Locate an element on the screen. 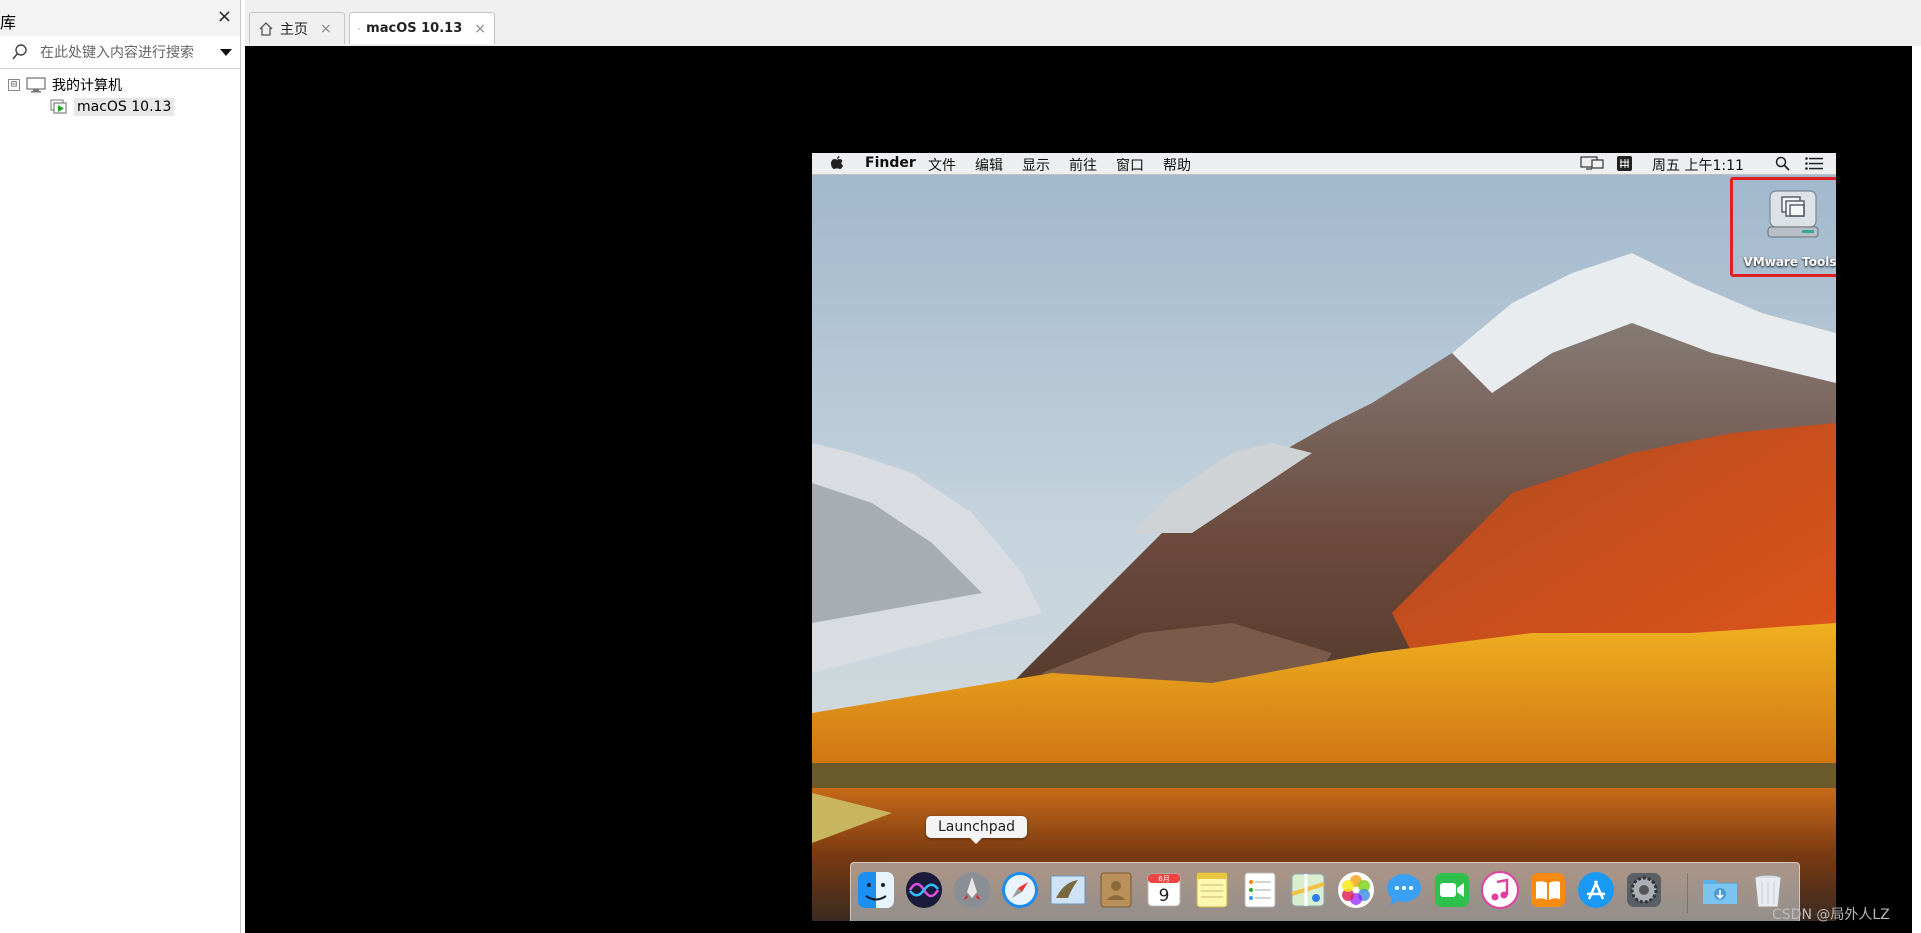 This screenshot has height=933, width=1921. home-icon is located at coordinates (266, 28).